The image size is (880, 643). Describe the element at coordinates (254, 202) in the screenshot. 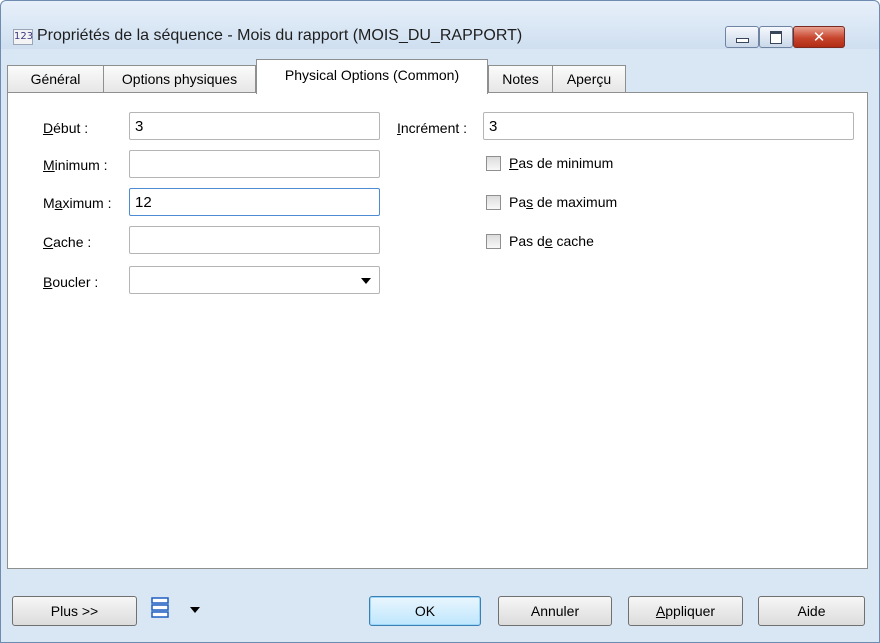

I see `maximum-field: 12` at that location.